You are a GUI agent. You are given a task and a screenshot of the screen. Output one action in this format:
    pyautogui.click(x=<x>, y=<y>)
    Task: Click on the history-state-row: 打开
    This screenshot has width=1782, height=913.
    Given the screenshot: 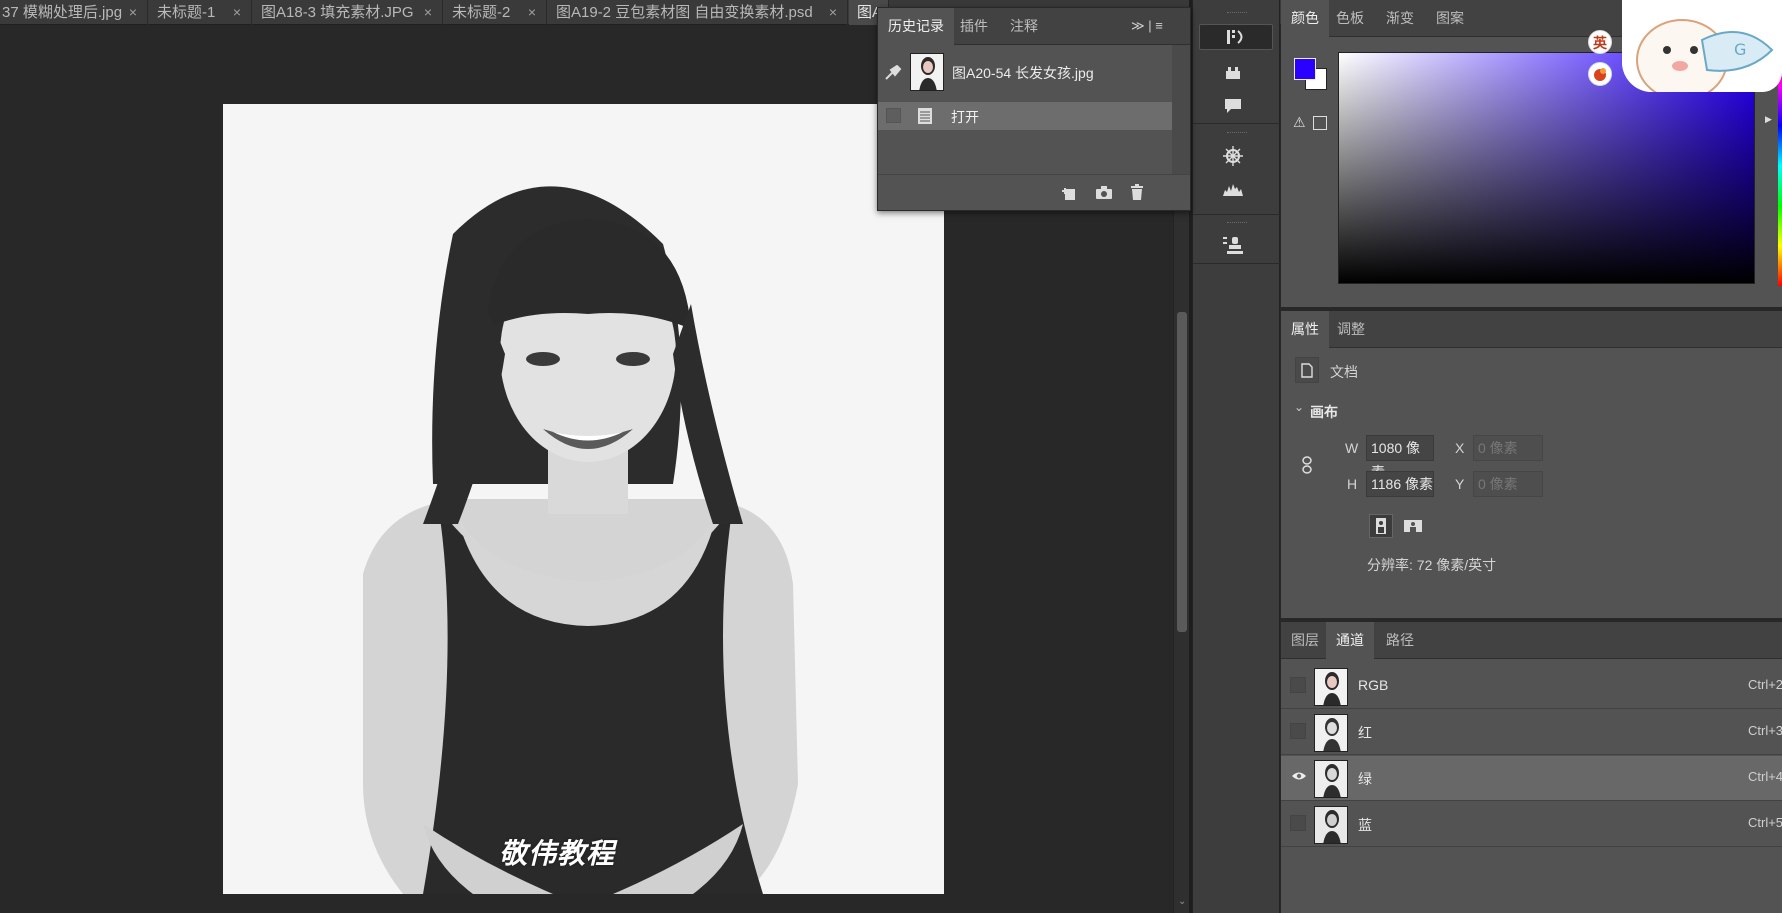 What is the action you would take?
    pyautogui.click(x=1025, y=116)
    